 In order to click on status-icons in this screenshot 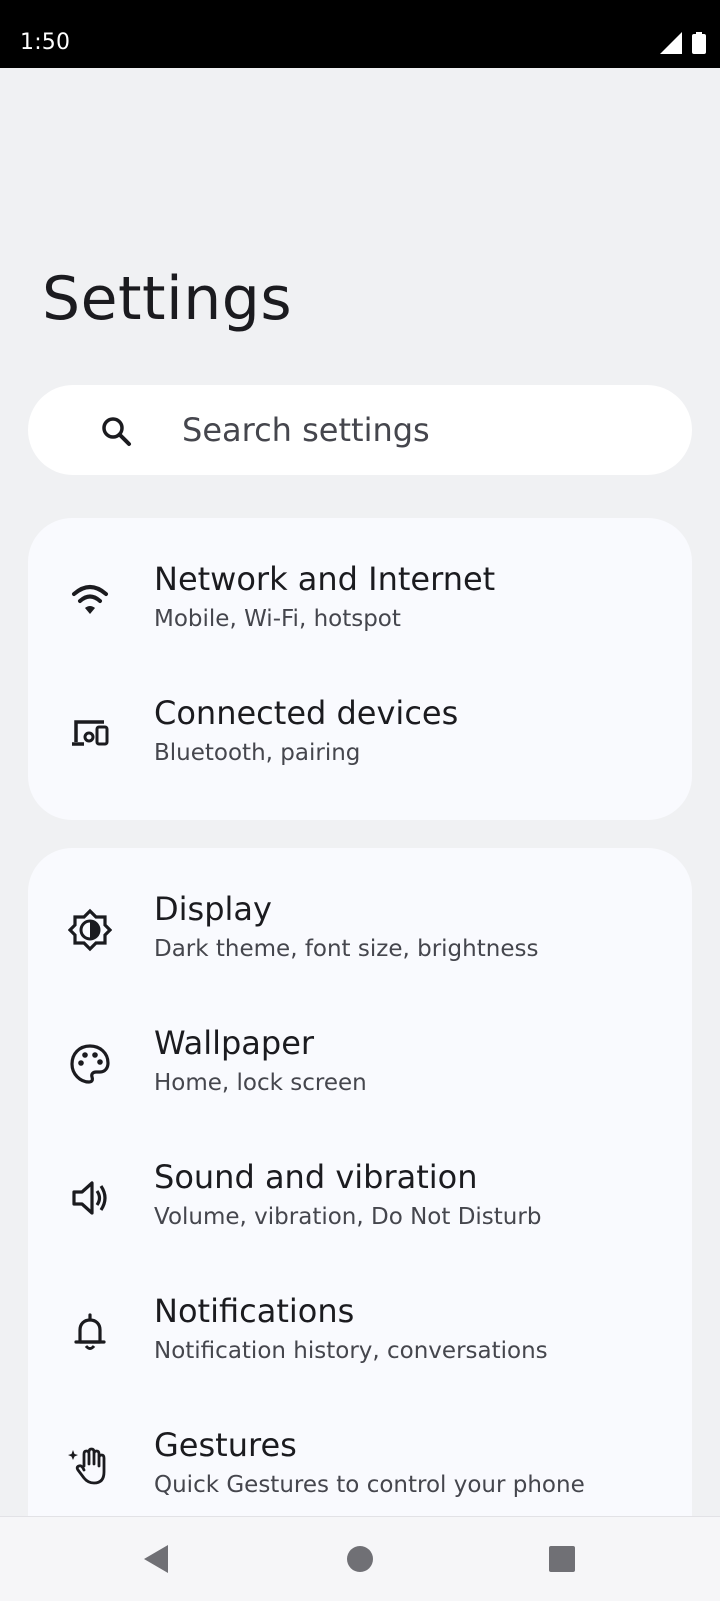, I will do `click(683, 45)`.